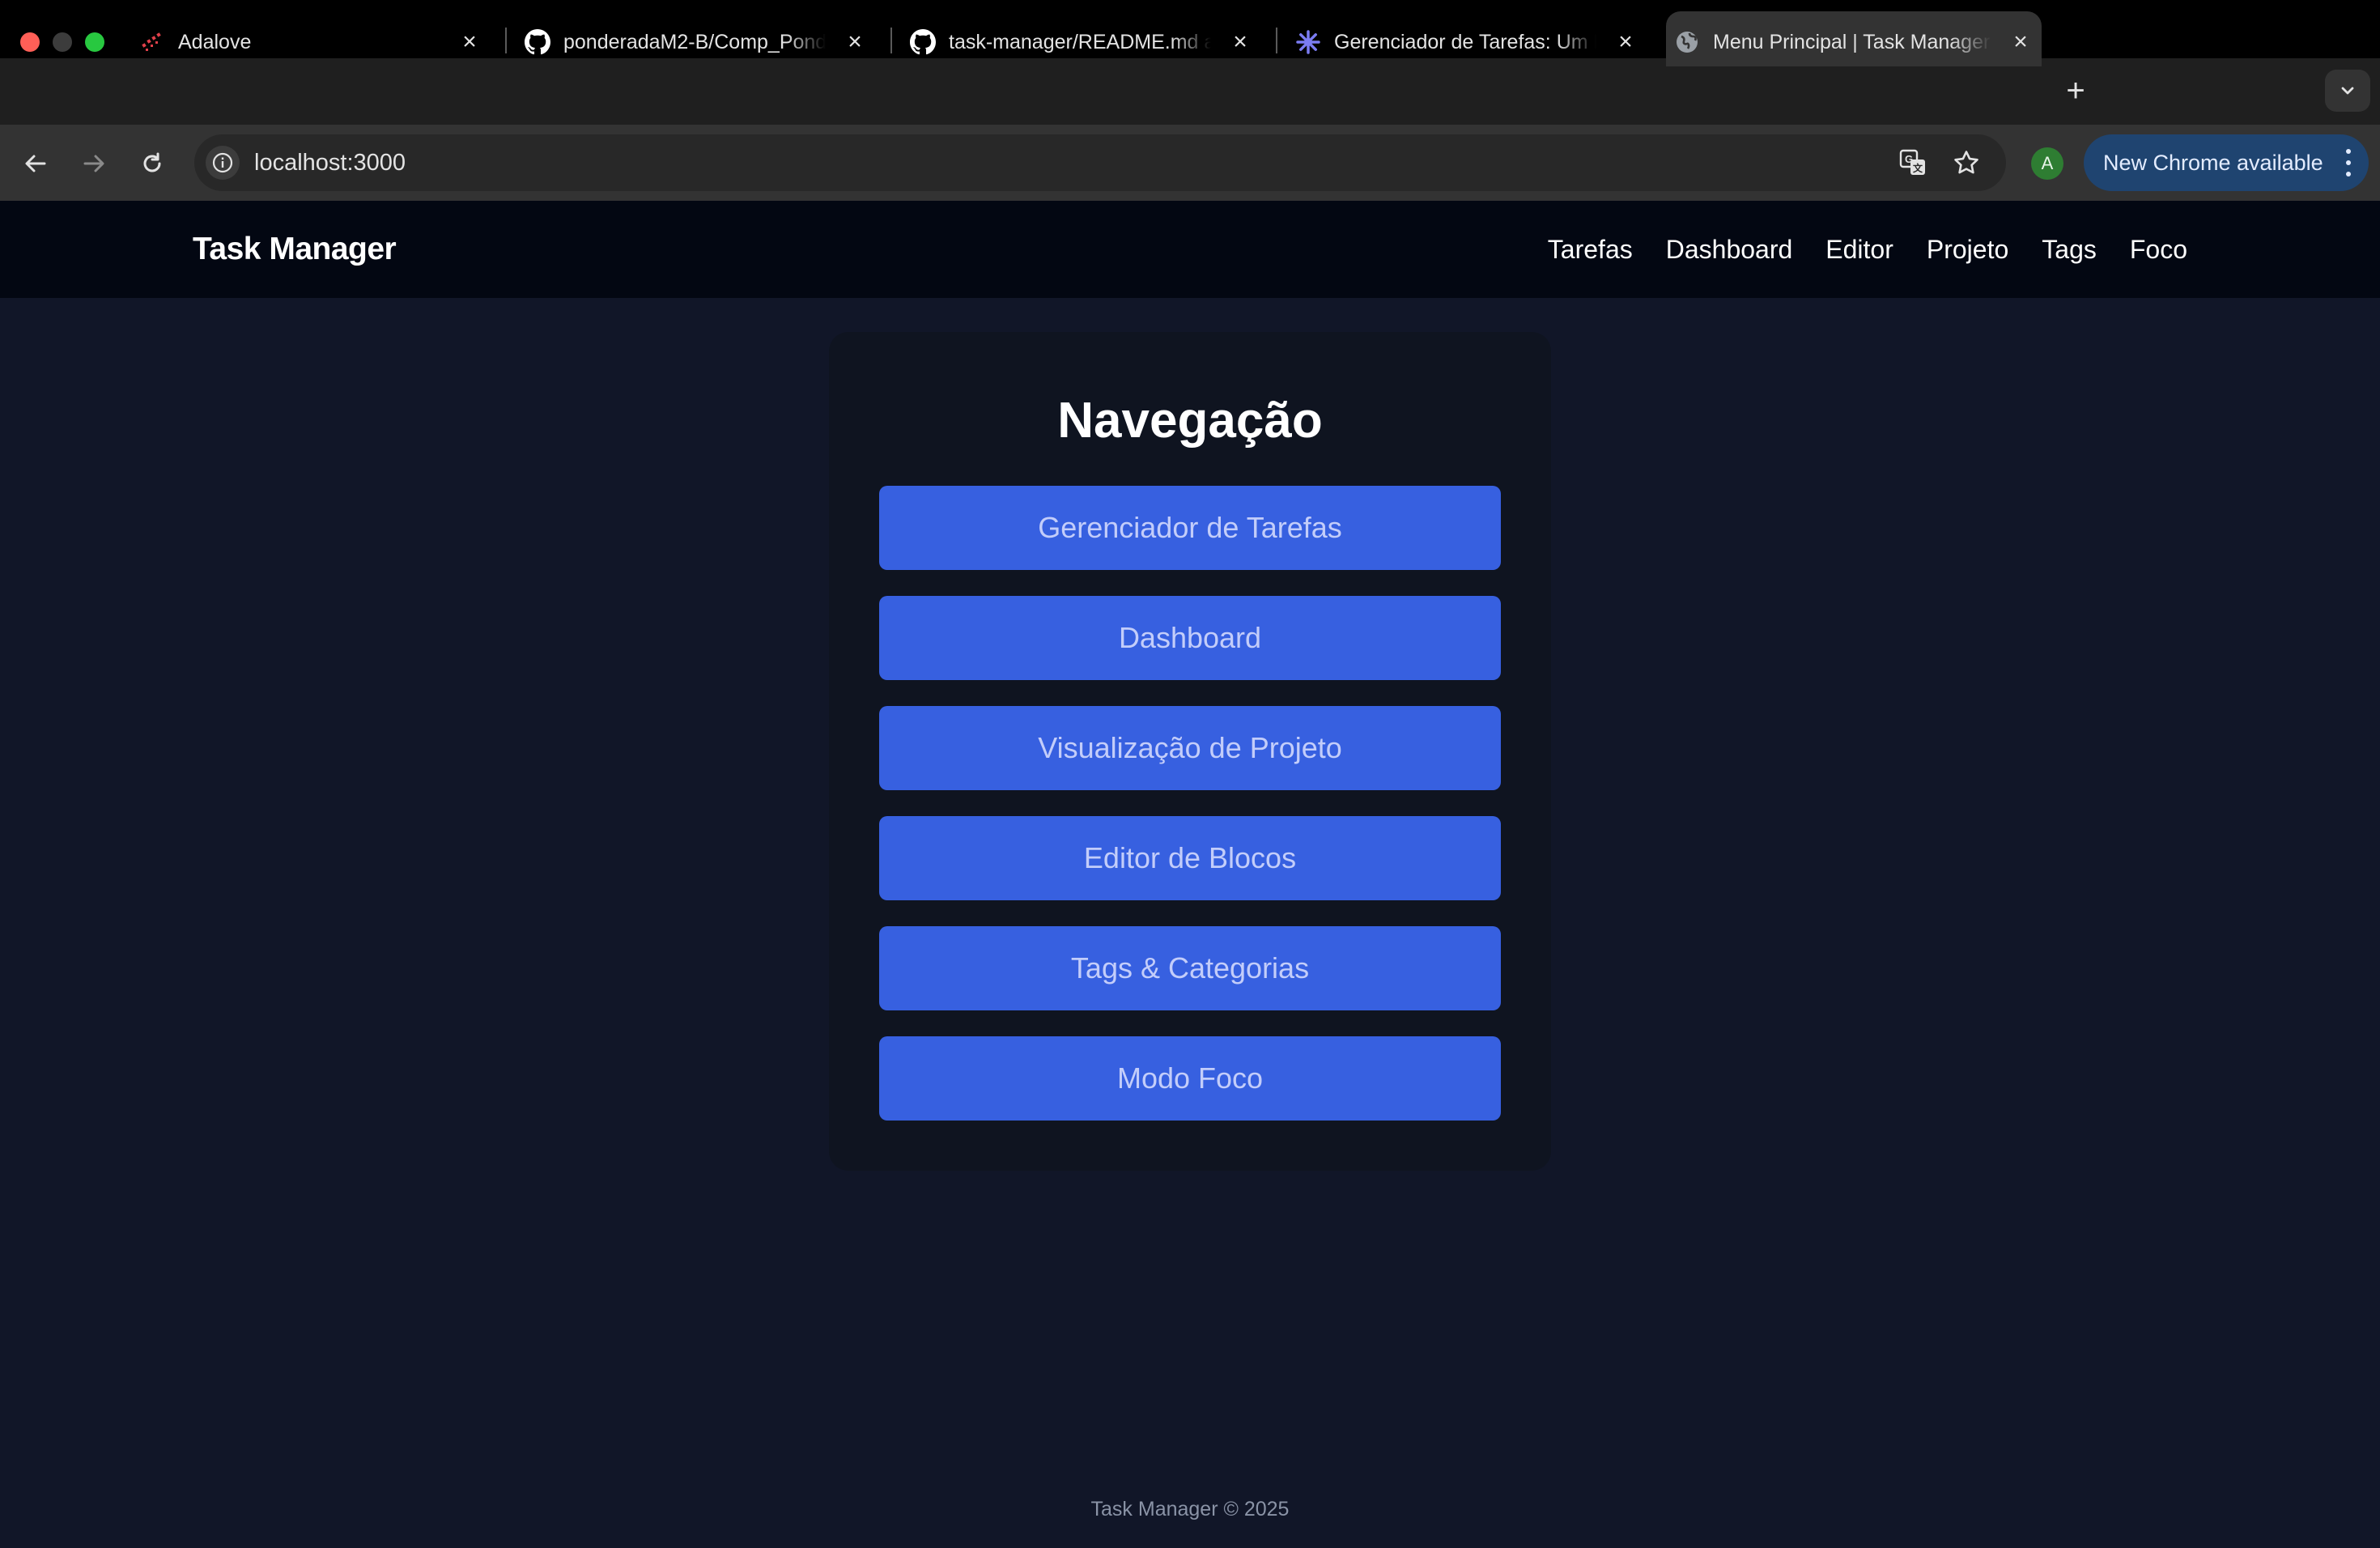 Image resolution: width=2380 pixels, height=1548 pixels. I want to click on tab-title: Adalove, so click(215, 42).